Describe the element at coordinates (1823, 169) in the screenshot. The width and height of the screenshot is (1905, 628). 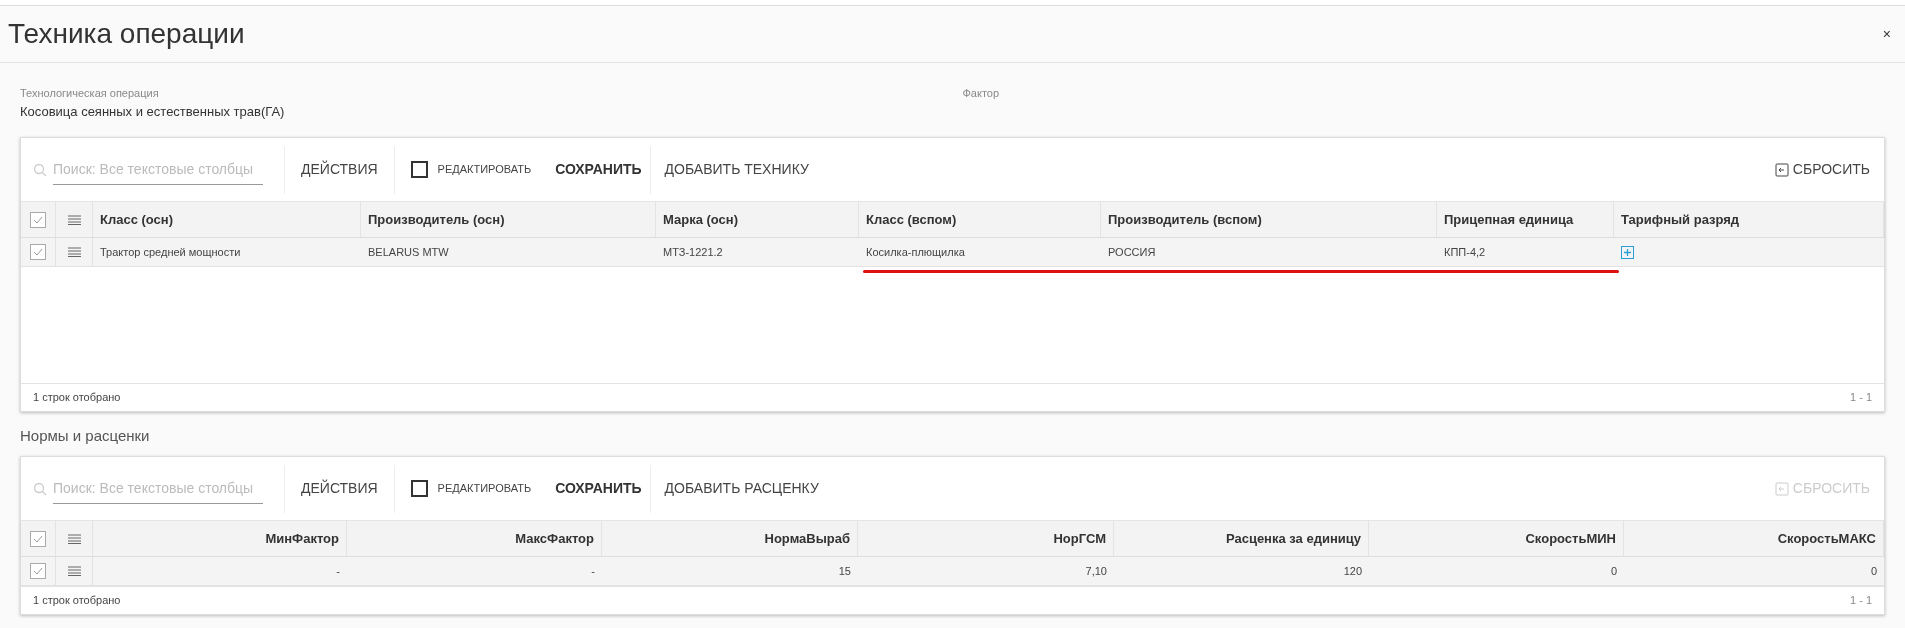
I see `reset-button: СБРОСИТЬ` at that location.